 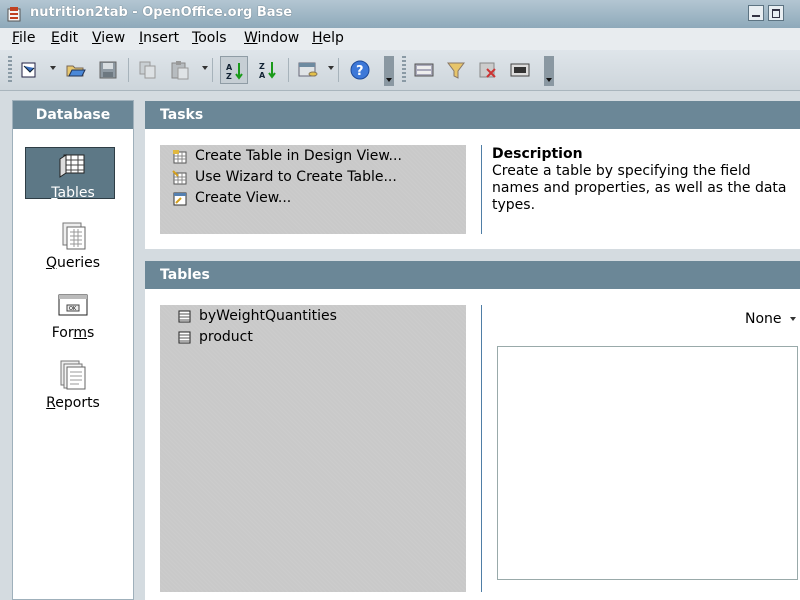 I want to click on title-bar: nutrition2tab - OpenOffice.org Base, so click(x=400, y=14).